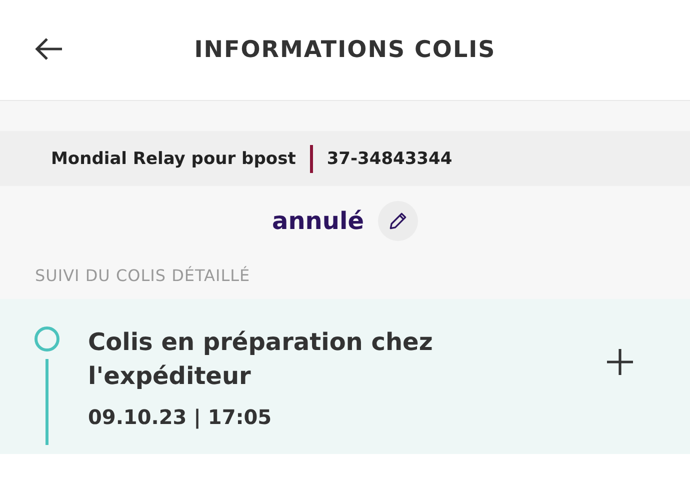 This screenshot has width=690, height=493. What do you see at coordinates (620, 362) in the screenshot?
I see `expand-button` at bounding box center [620, 362].